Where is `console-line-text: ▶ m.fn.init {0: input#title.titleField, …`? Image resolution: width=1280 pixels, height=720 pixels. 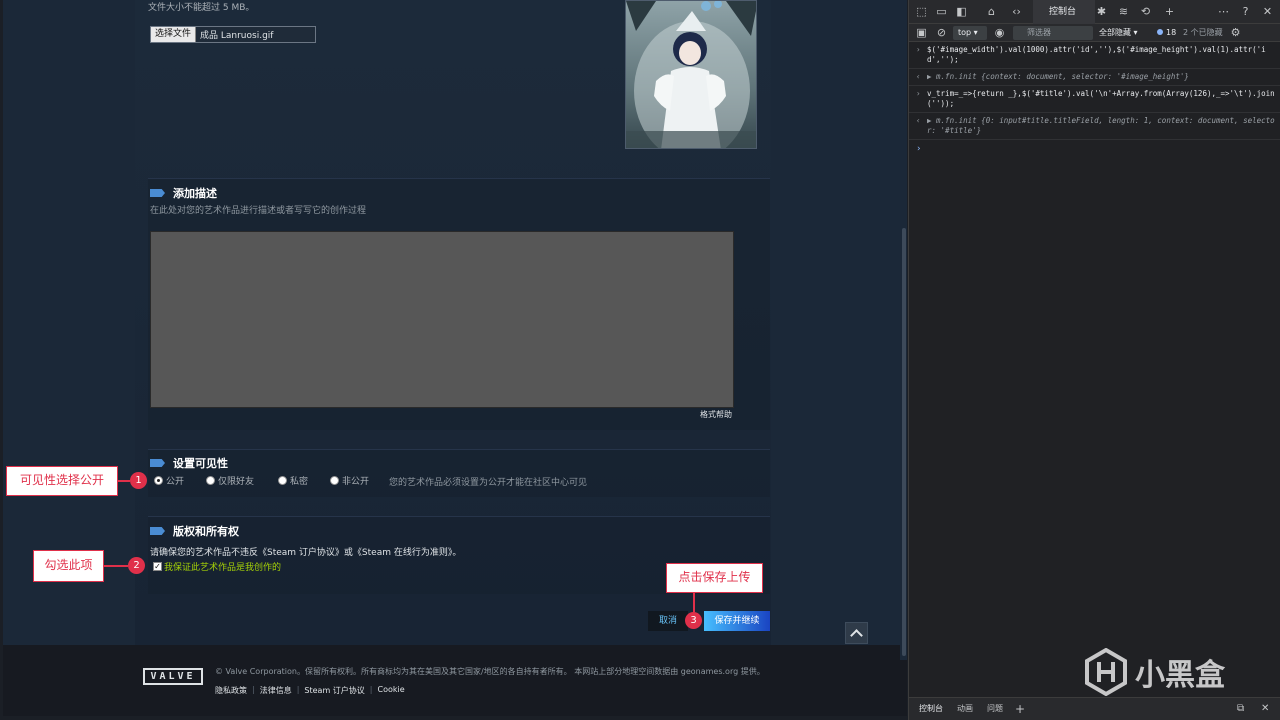
console-line-text: ▶ m.fn.init {0: input#title.titleField, … is located at coordinates (1101, 125).